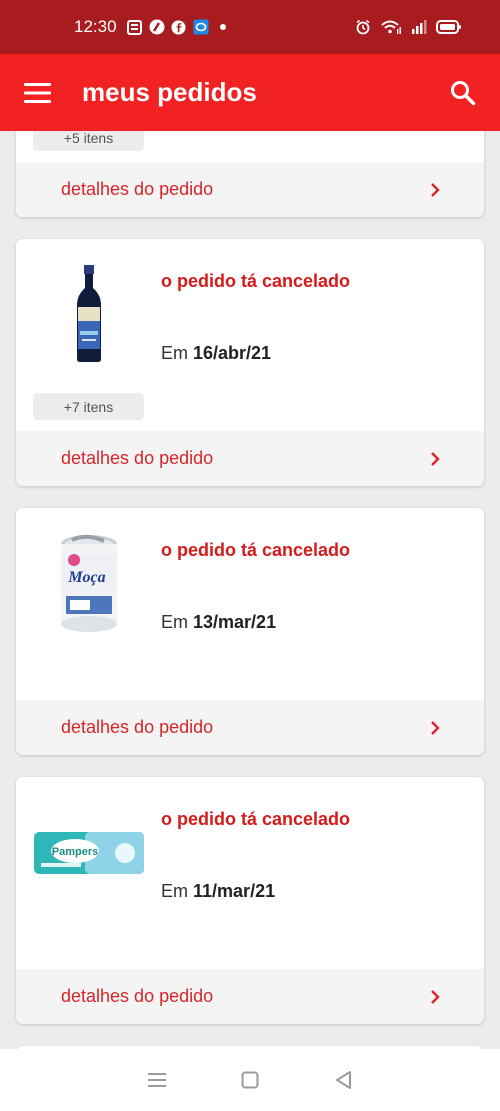  I want to click on search-icon, so click(463, 93).